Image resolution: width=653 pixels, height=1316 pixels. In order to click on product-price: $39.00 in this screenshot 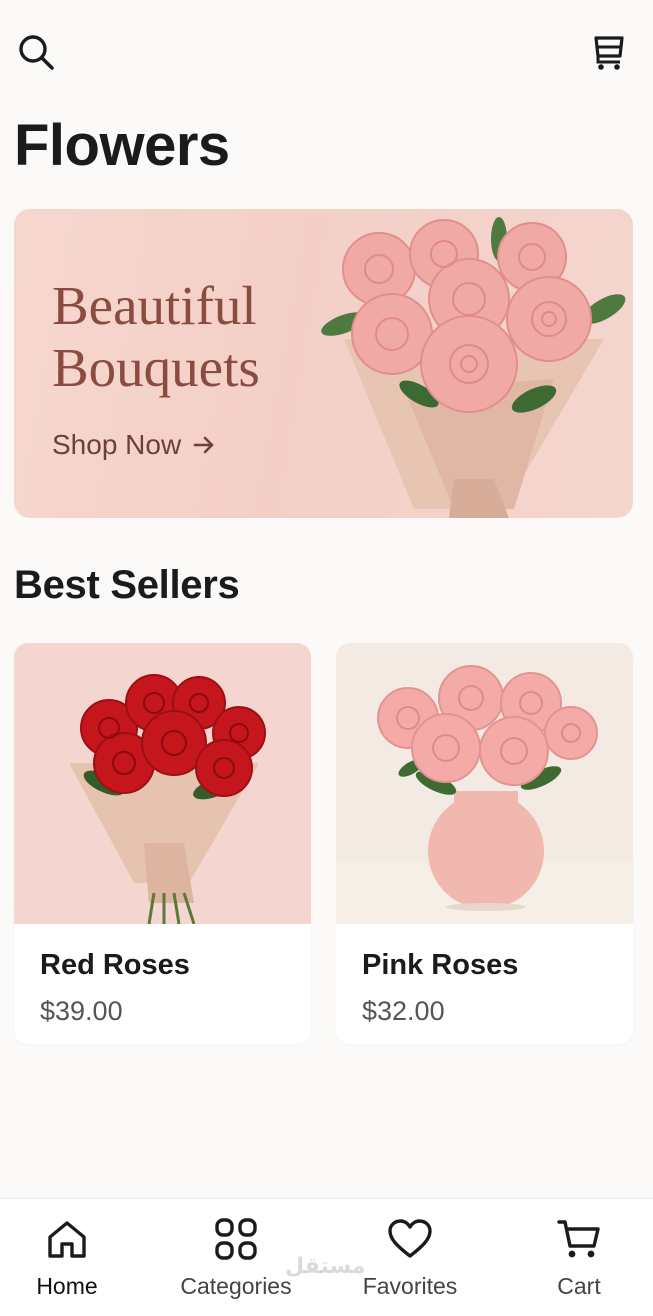, I will do `click(81, 1011)`.